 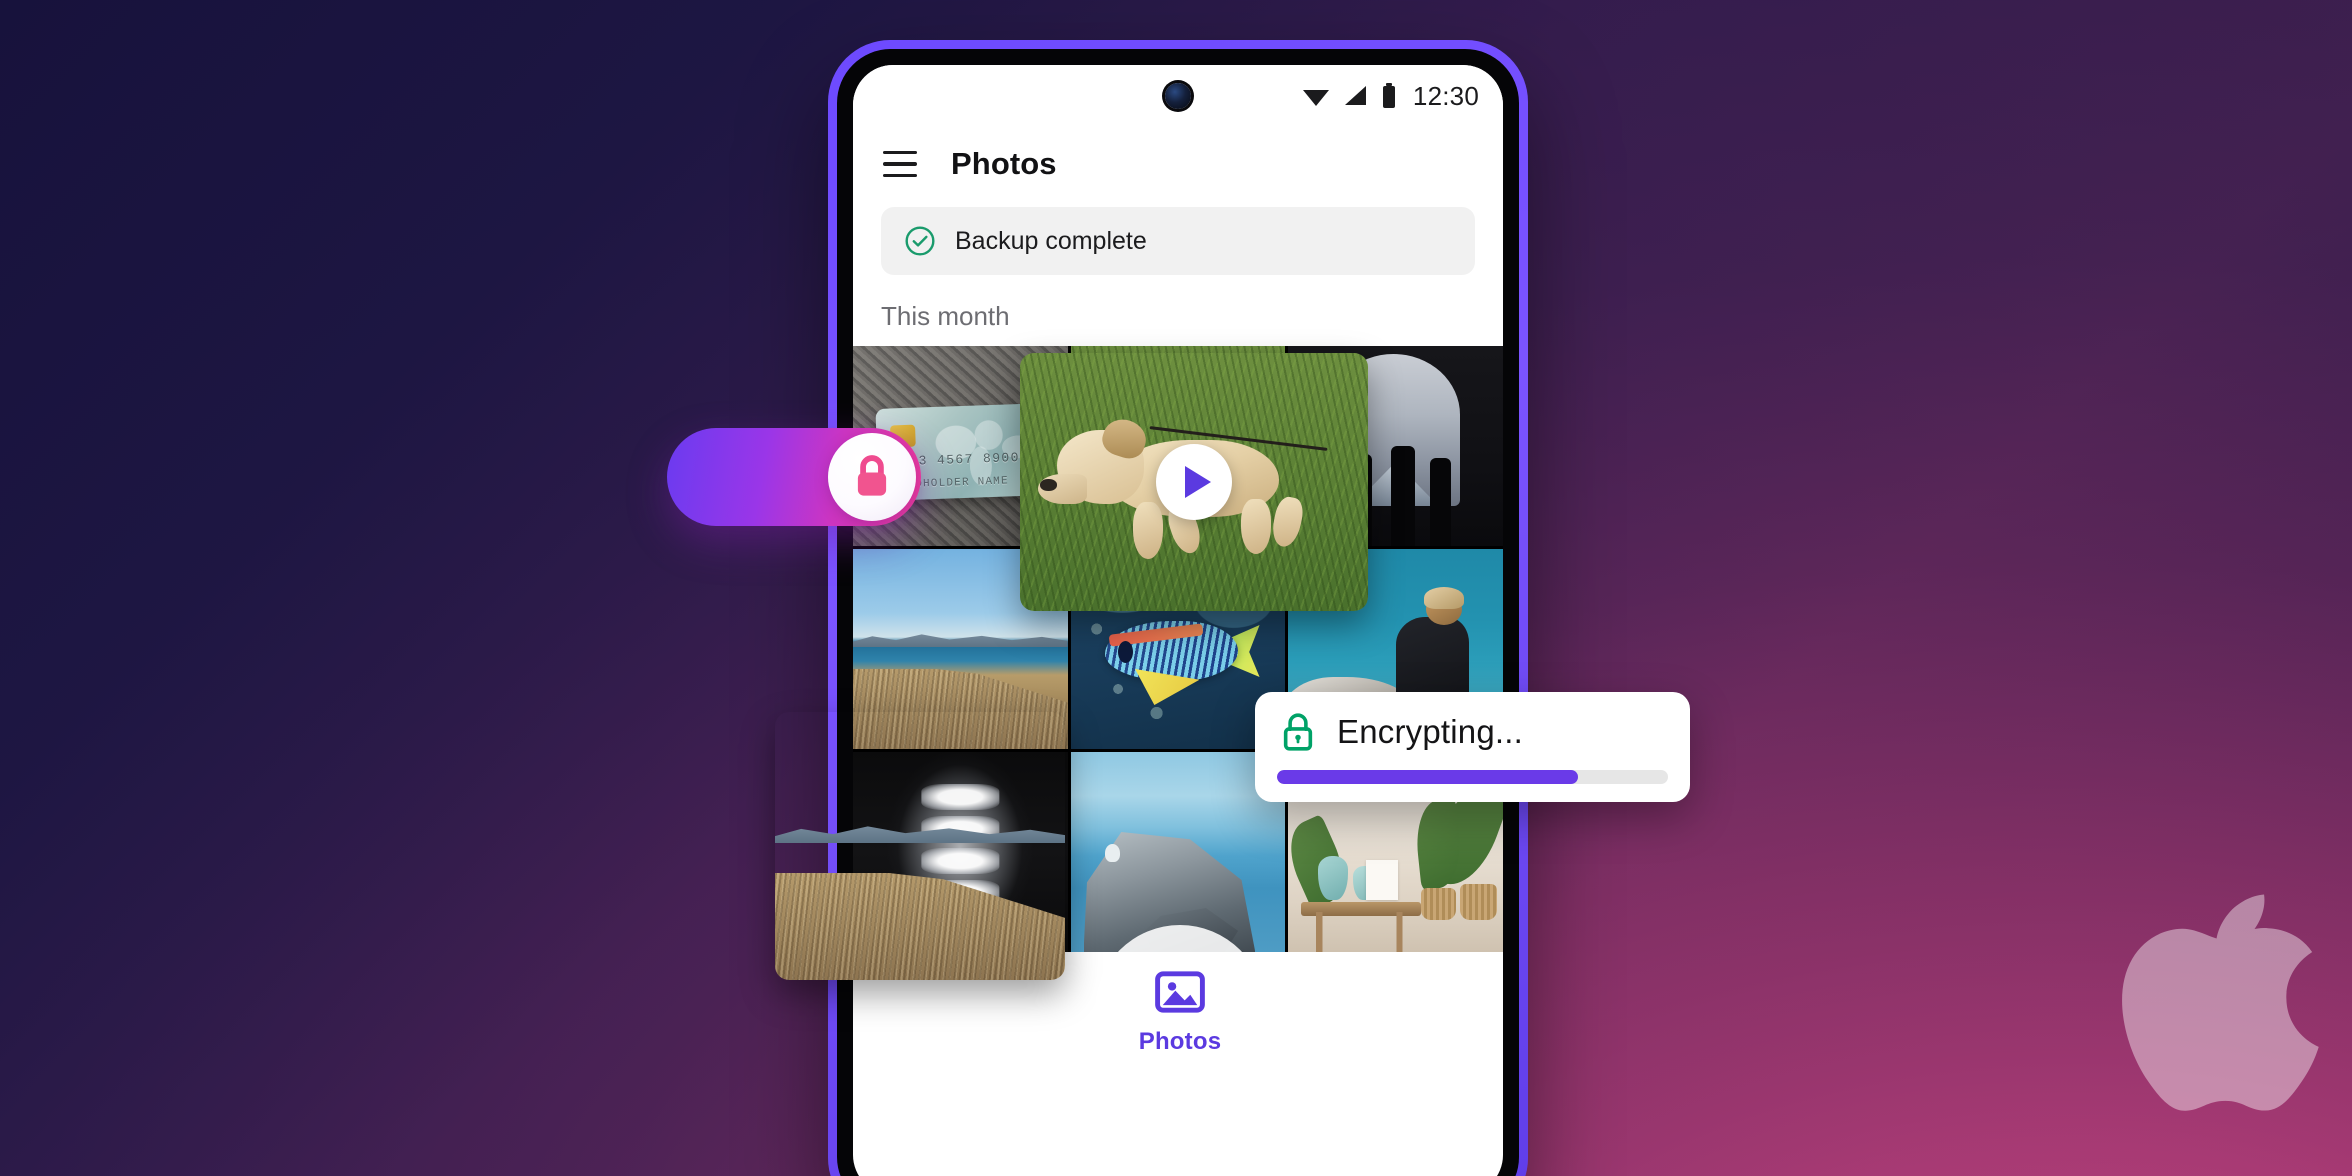 What do you see at coordinates (1180, 1041) in the screenshot?
I see `photos-nav-label: Photos` at bounding box center [1180, 1041].